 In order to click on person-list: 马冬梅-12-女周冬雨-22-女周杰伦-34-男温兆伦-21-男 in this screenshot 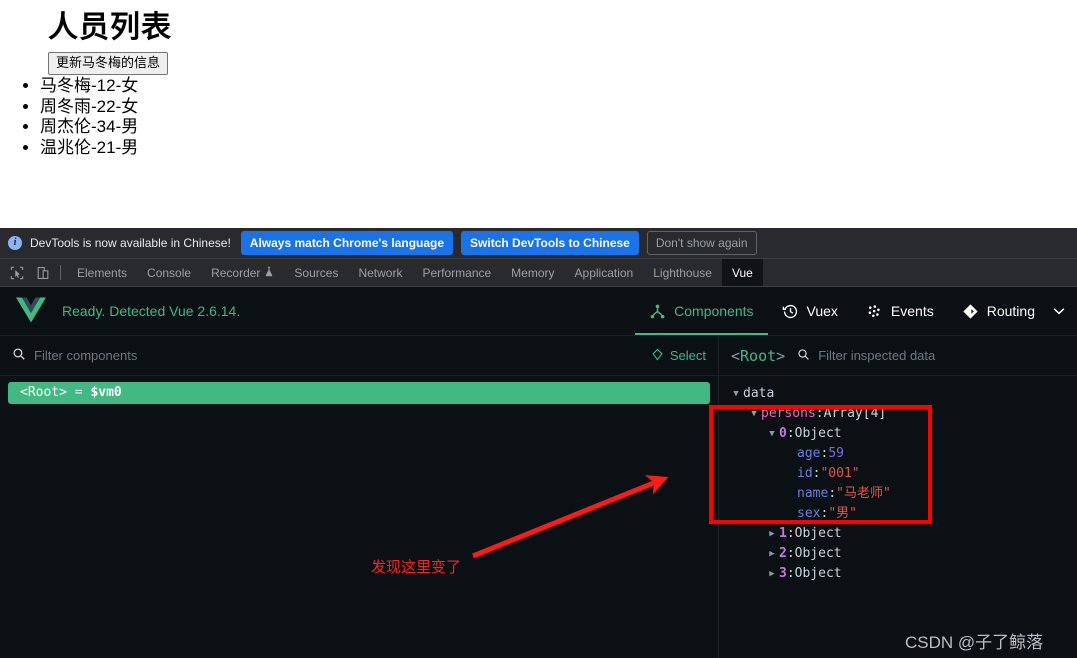, I will do `click(78, 117)`.